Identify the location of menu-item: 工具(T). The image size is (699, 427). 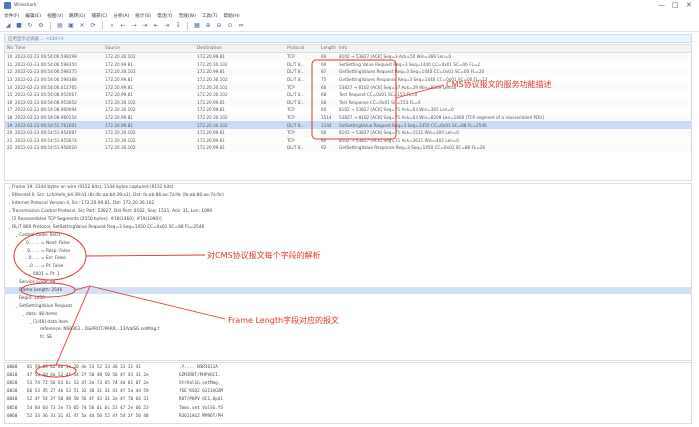
(210, 16).